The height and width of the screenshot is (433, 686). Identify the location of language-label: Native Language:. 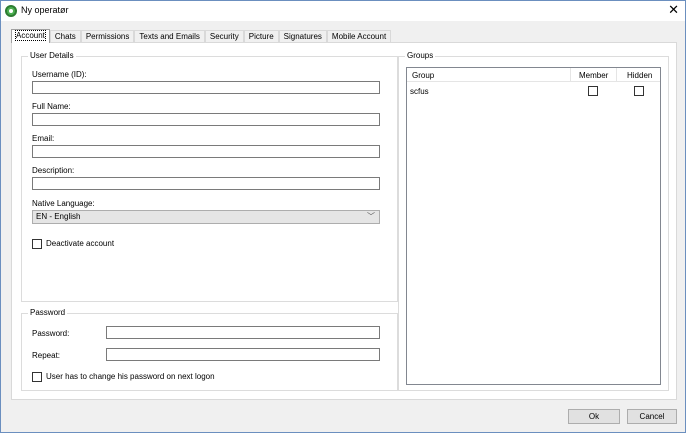
(63, 203).